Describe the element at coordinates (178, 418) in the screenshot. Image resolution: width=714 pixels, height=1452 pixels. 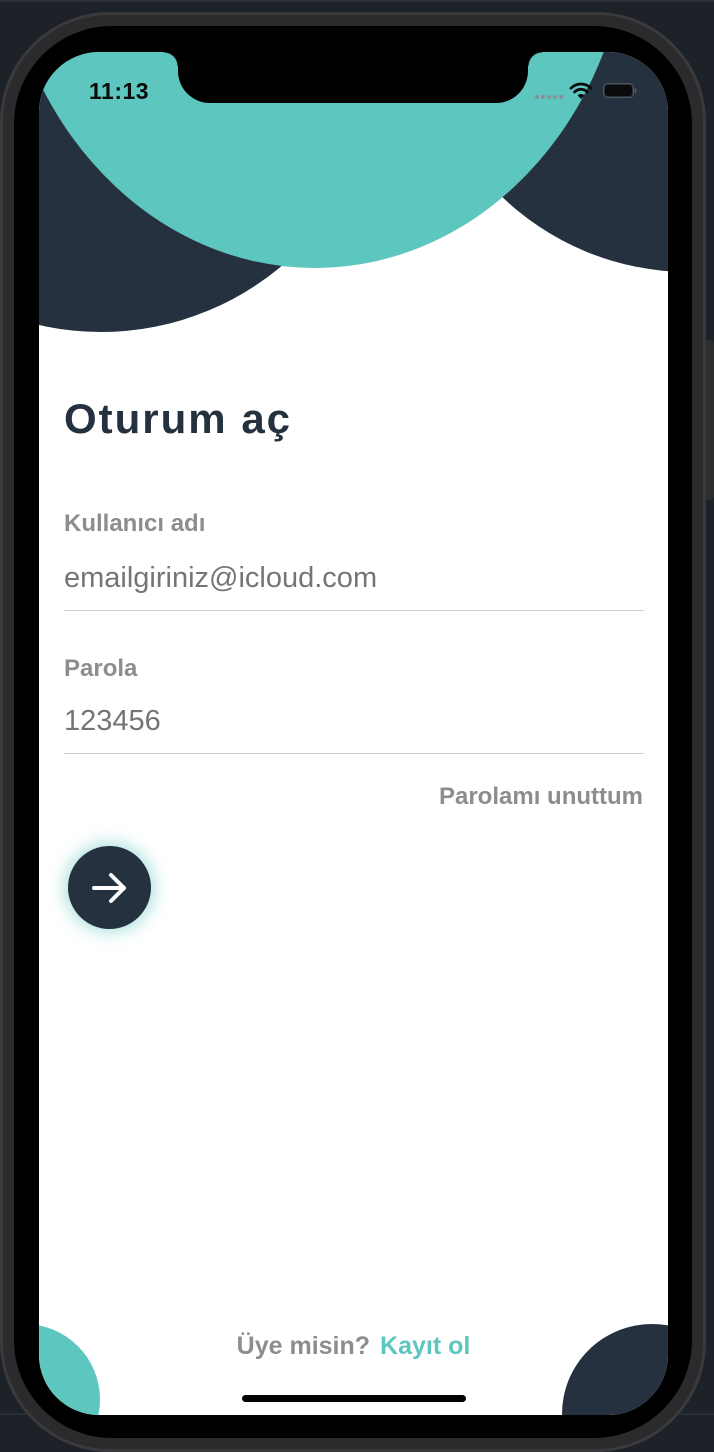
I see `page-title: Oturum aç` at that location.